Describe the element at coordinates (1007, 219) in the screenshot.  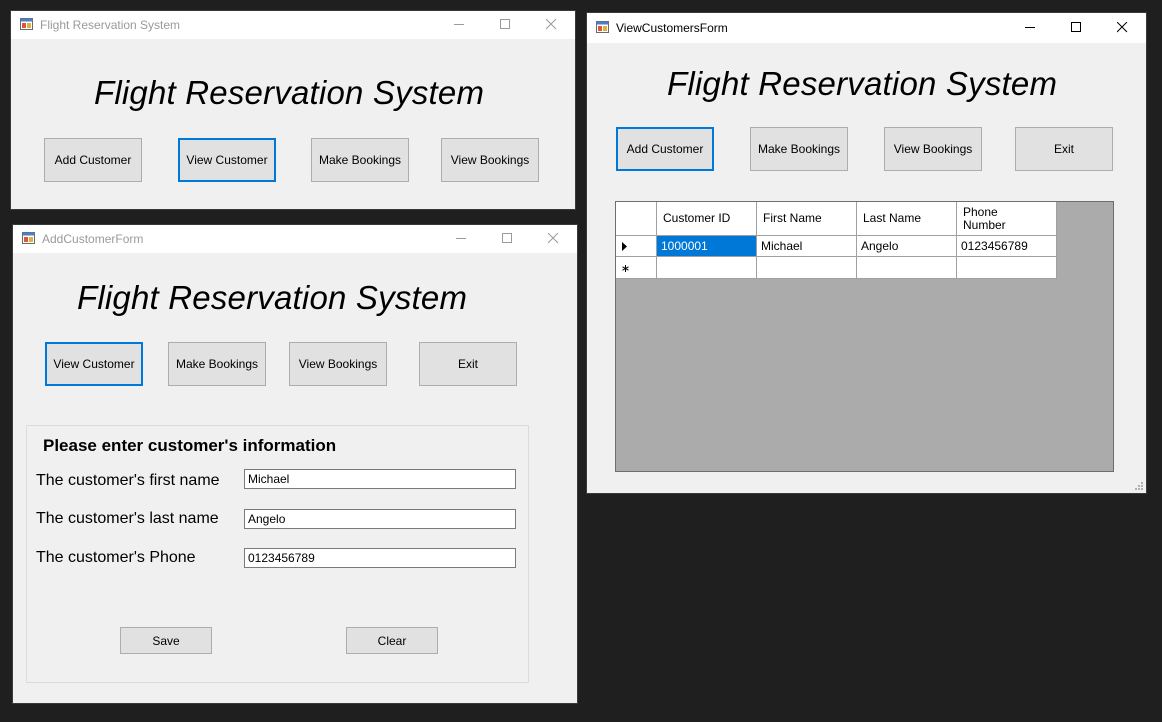
I see `column-header: Phone Number` at that location.